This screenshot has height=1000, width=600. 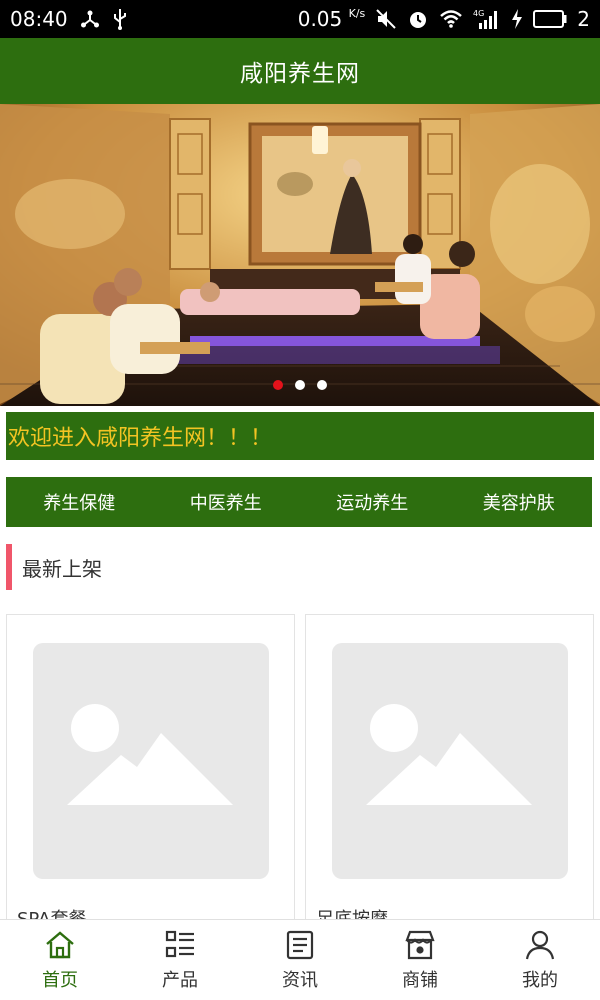 What do you see at coordinates (180, 945) in the screenshot?
I see `list-icon` at bounding box center [180, 945].